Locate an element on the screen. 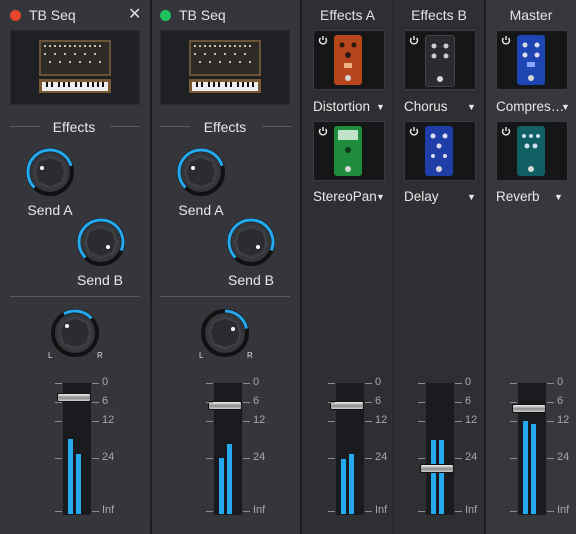  effect-name: Reverb is located at coordinates (518, 196).